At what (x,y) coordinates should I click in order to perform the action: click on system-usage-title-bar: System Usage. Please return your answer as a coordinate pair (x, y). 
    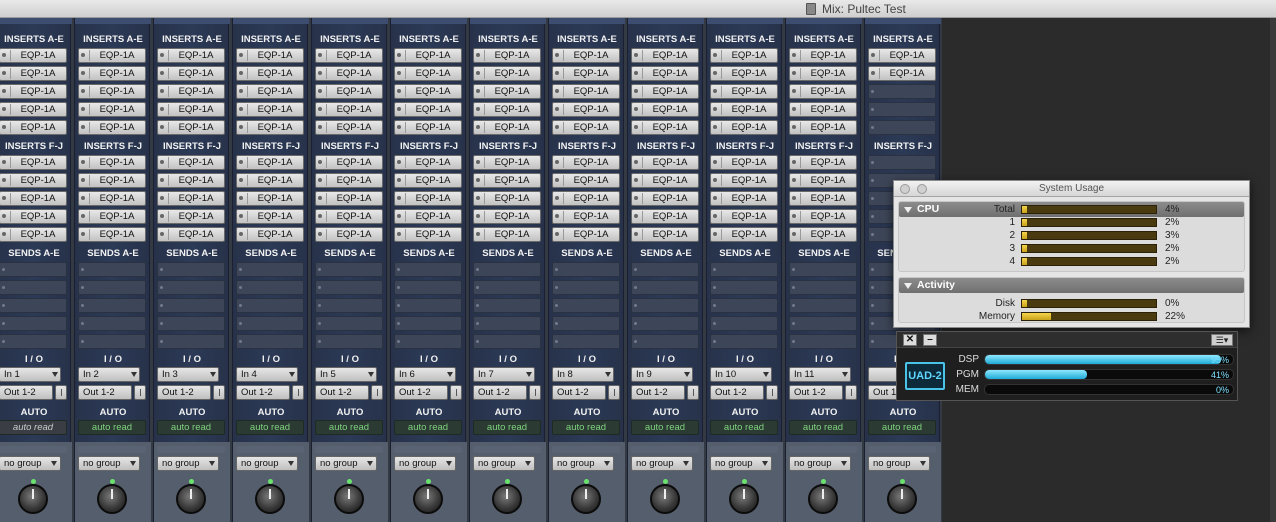
    Looking at the image, I should click on (1071, 189).